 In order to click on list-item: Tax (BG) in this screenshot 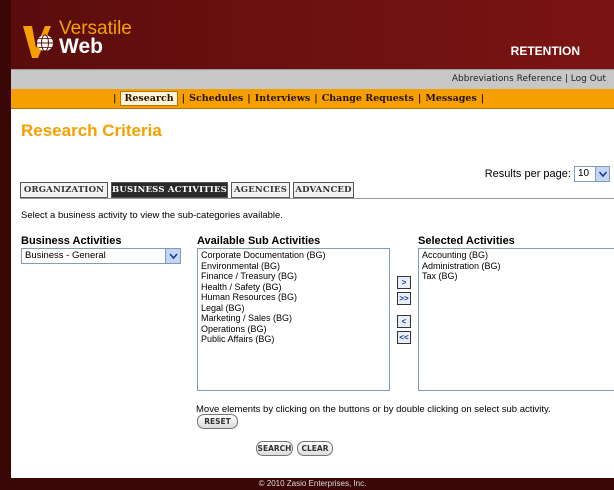, I will do `click(516, 276)`.